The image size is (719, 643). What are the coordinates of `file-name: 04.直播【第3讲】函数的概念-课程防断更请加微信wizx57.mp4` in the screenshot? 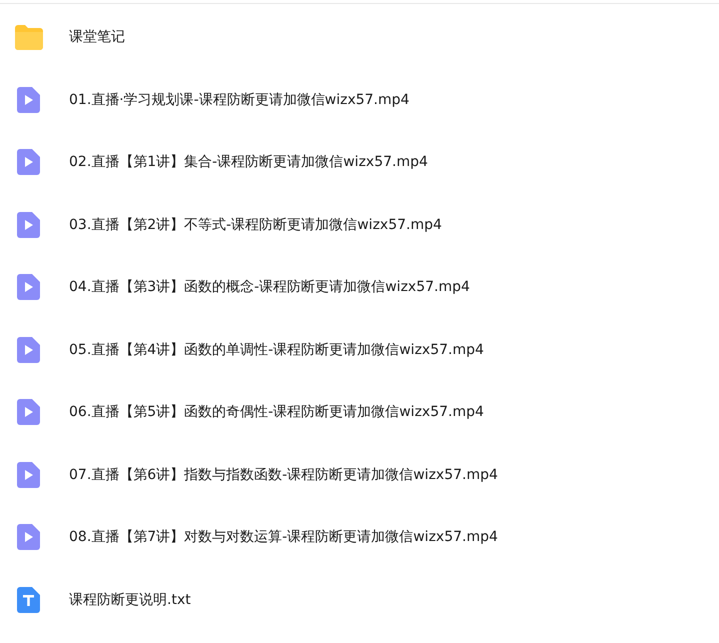 It's located at (269, 287).